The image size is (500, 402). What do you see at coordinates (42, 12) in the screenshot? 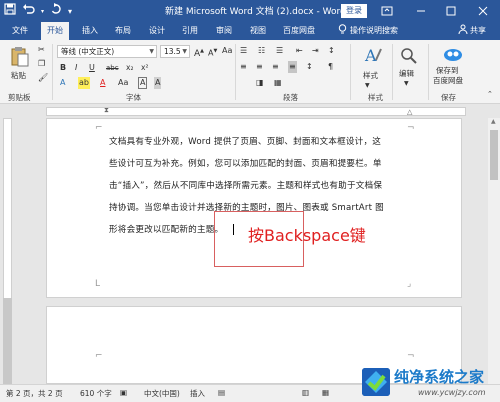
I see `undo-dropdown-icon: ▾` at bounding box center [42, 12].